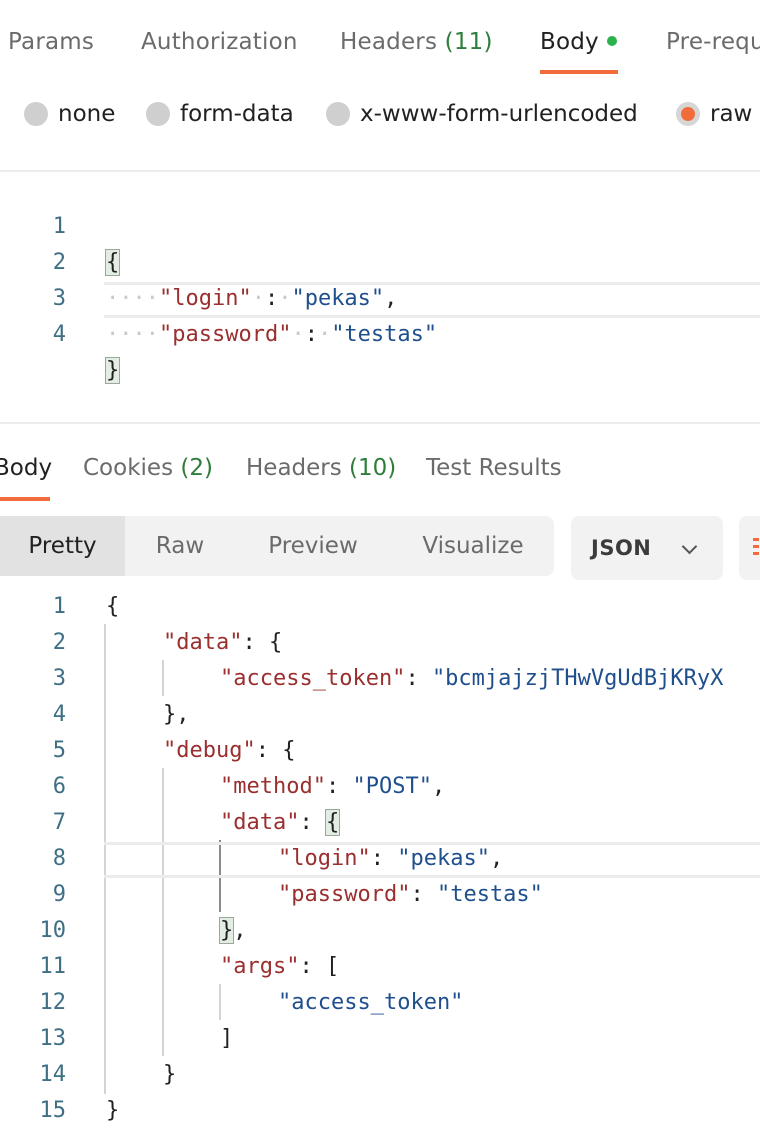 This screenshot has height=1132, width=760. What do you see at coordinates (380, 643) in the screenshot?
I see `code-line: 2 "data": {` at bounding box center [380, 643].